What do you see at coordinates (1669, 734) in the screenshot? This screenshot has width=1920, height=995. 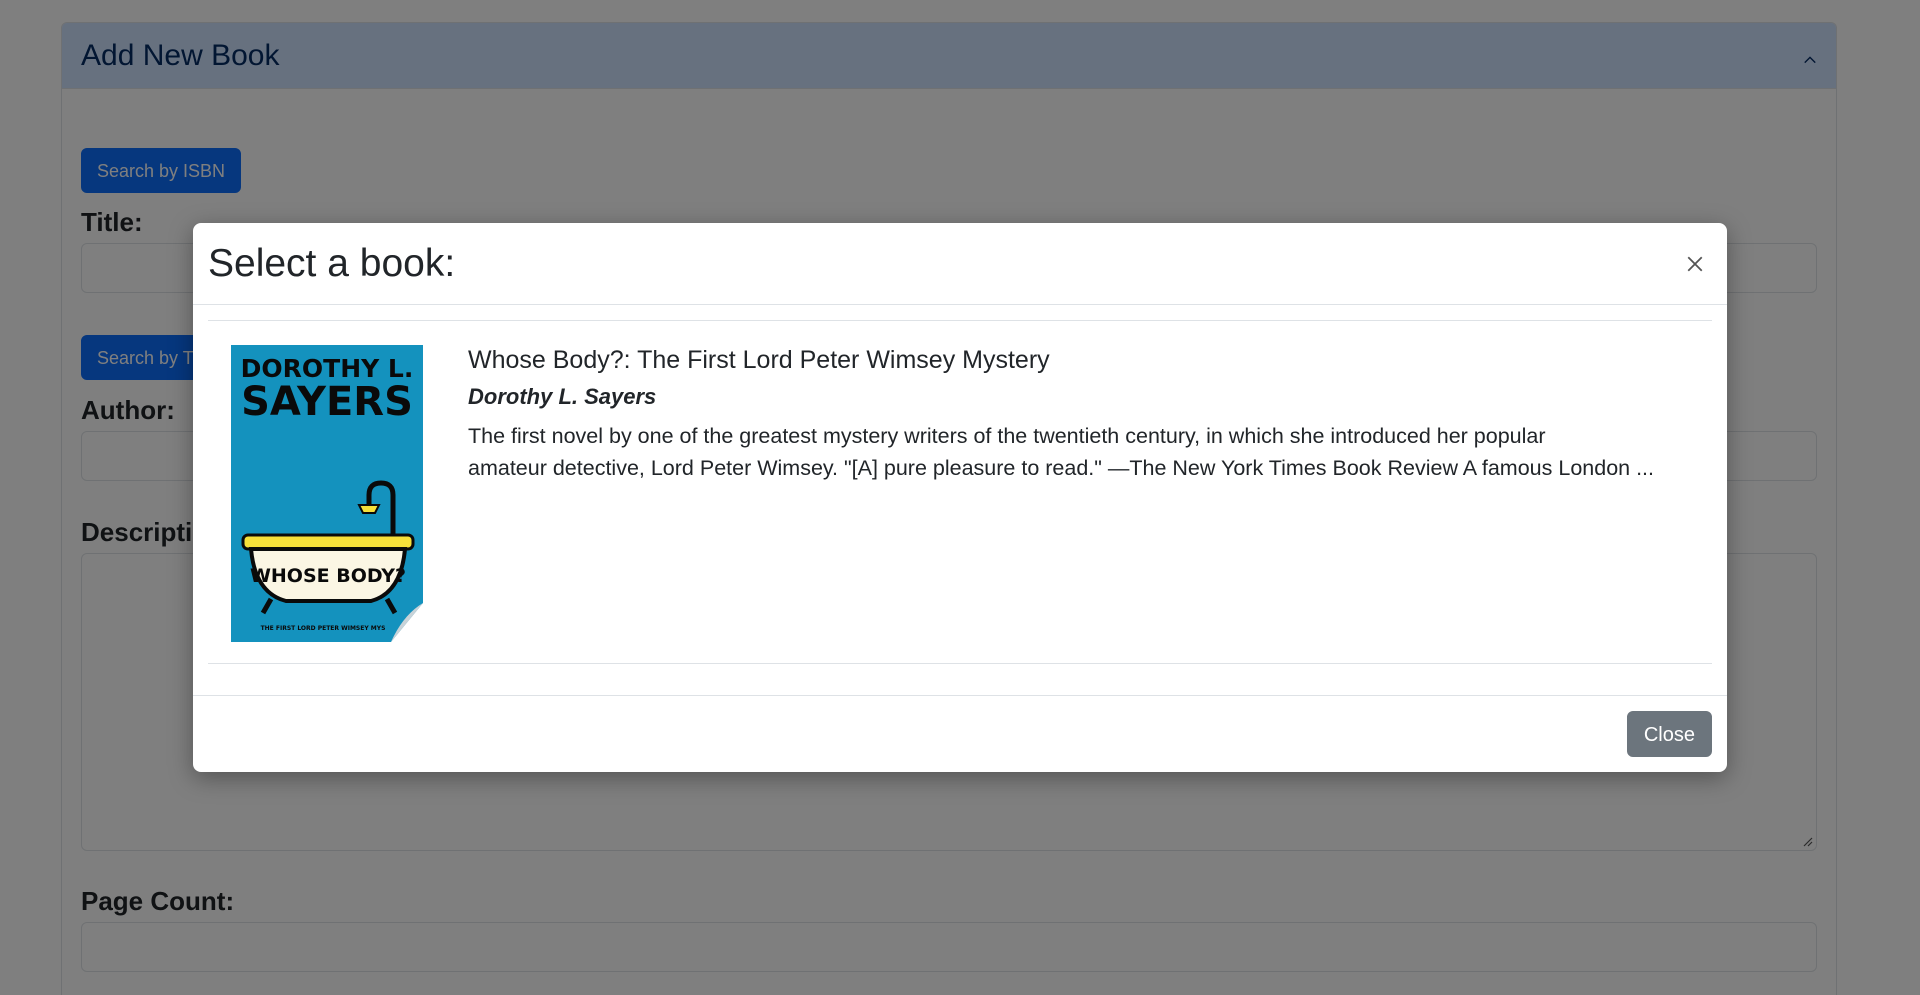 I see `close-button: Close` at bounding box center [1669, 734].